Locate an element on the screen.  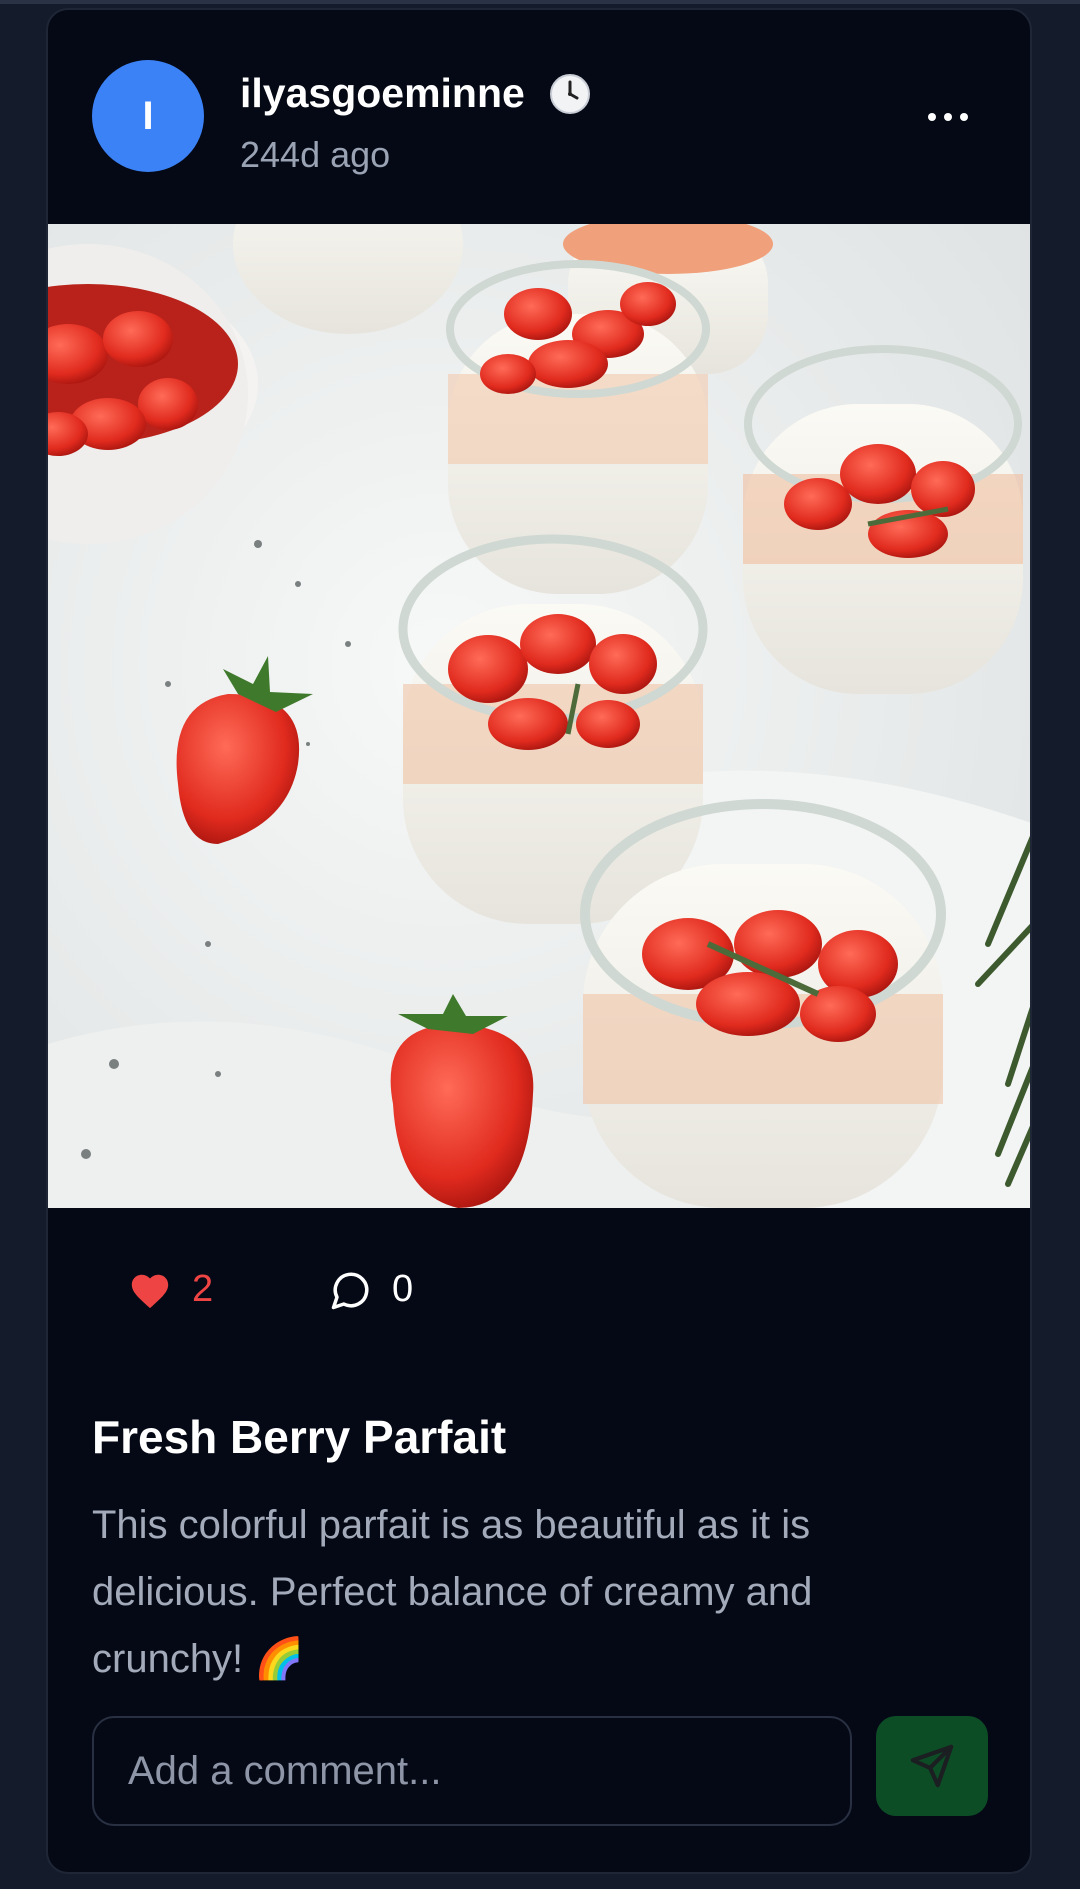
post-header: I ilyasgoeminne 244d ago is located at coordinates (539, 117).